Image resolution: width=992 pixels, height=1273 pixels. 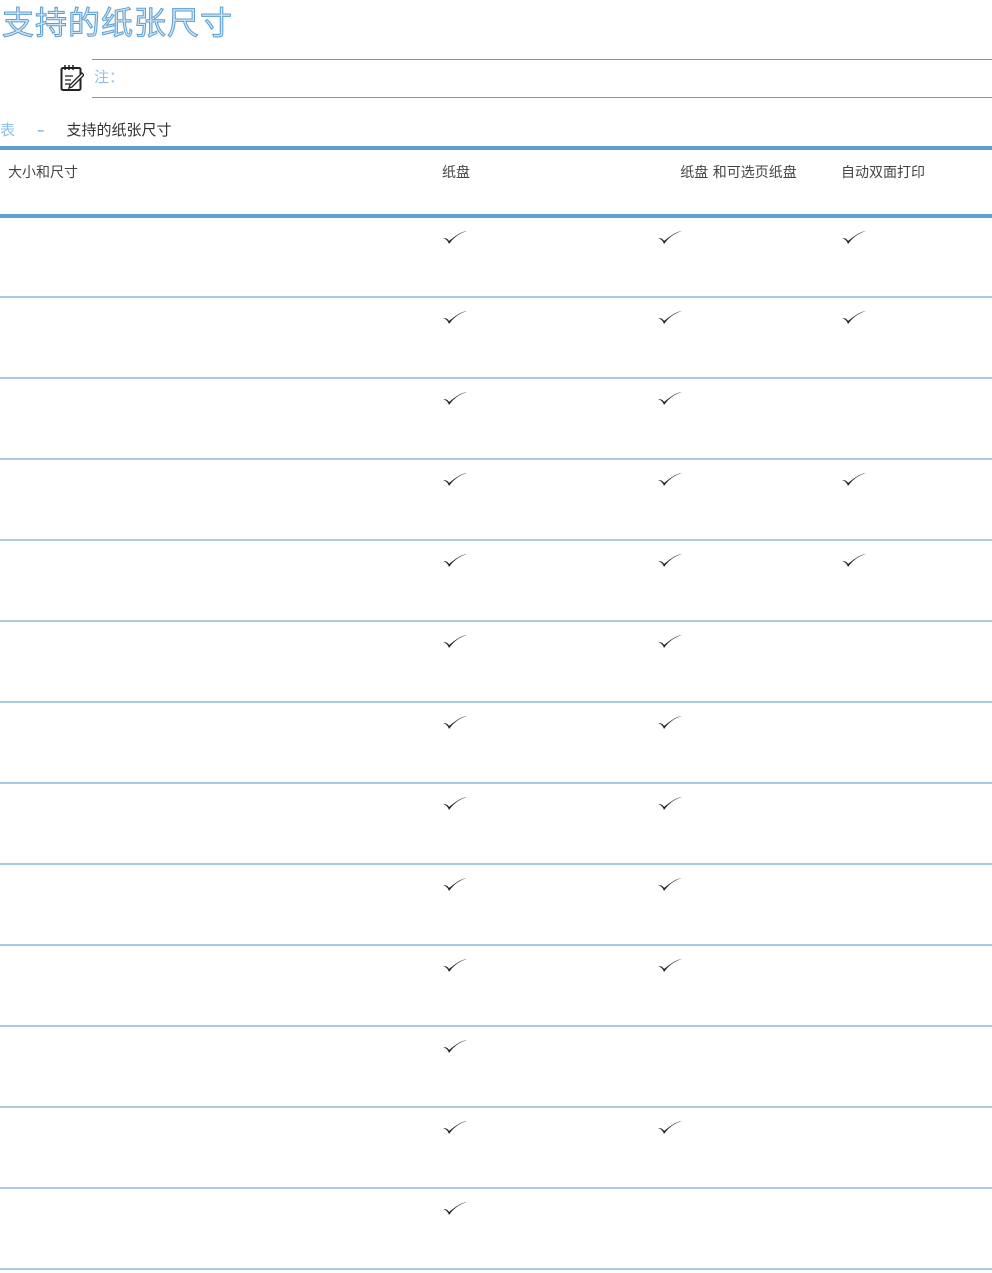 I want to click on table-caption: 表 – 支持的纸张尺寸, so click(x=86, y=129).